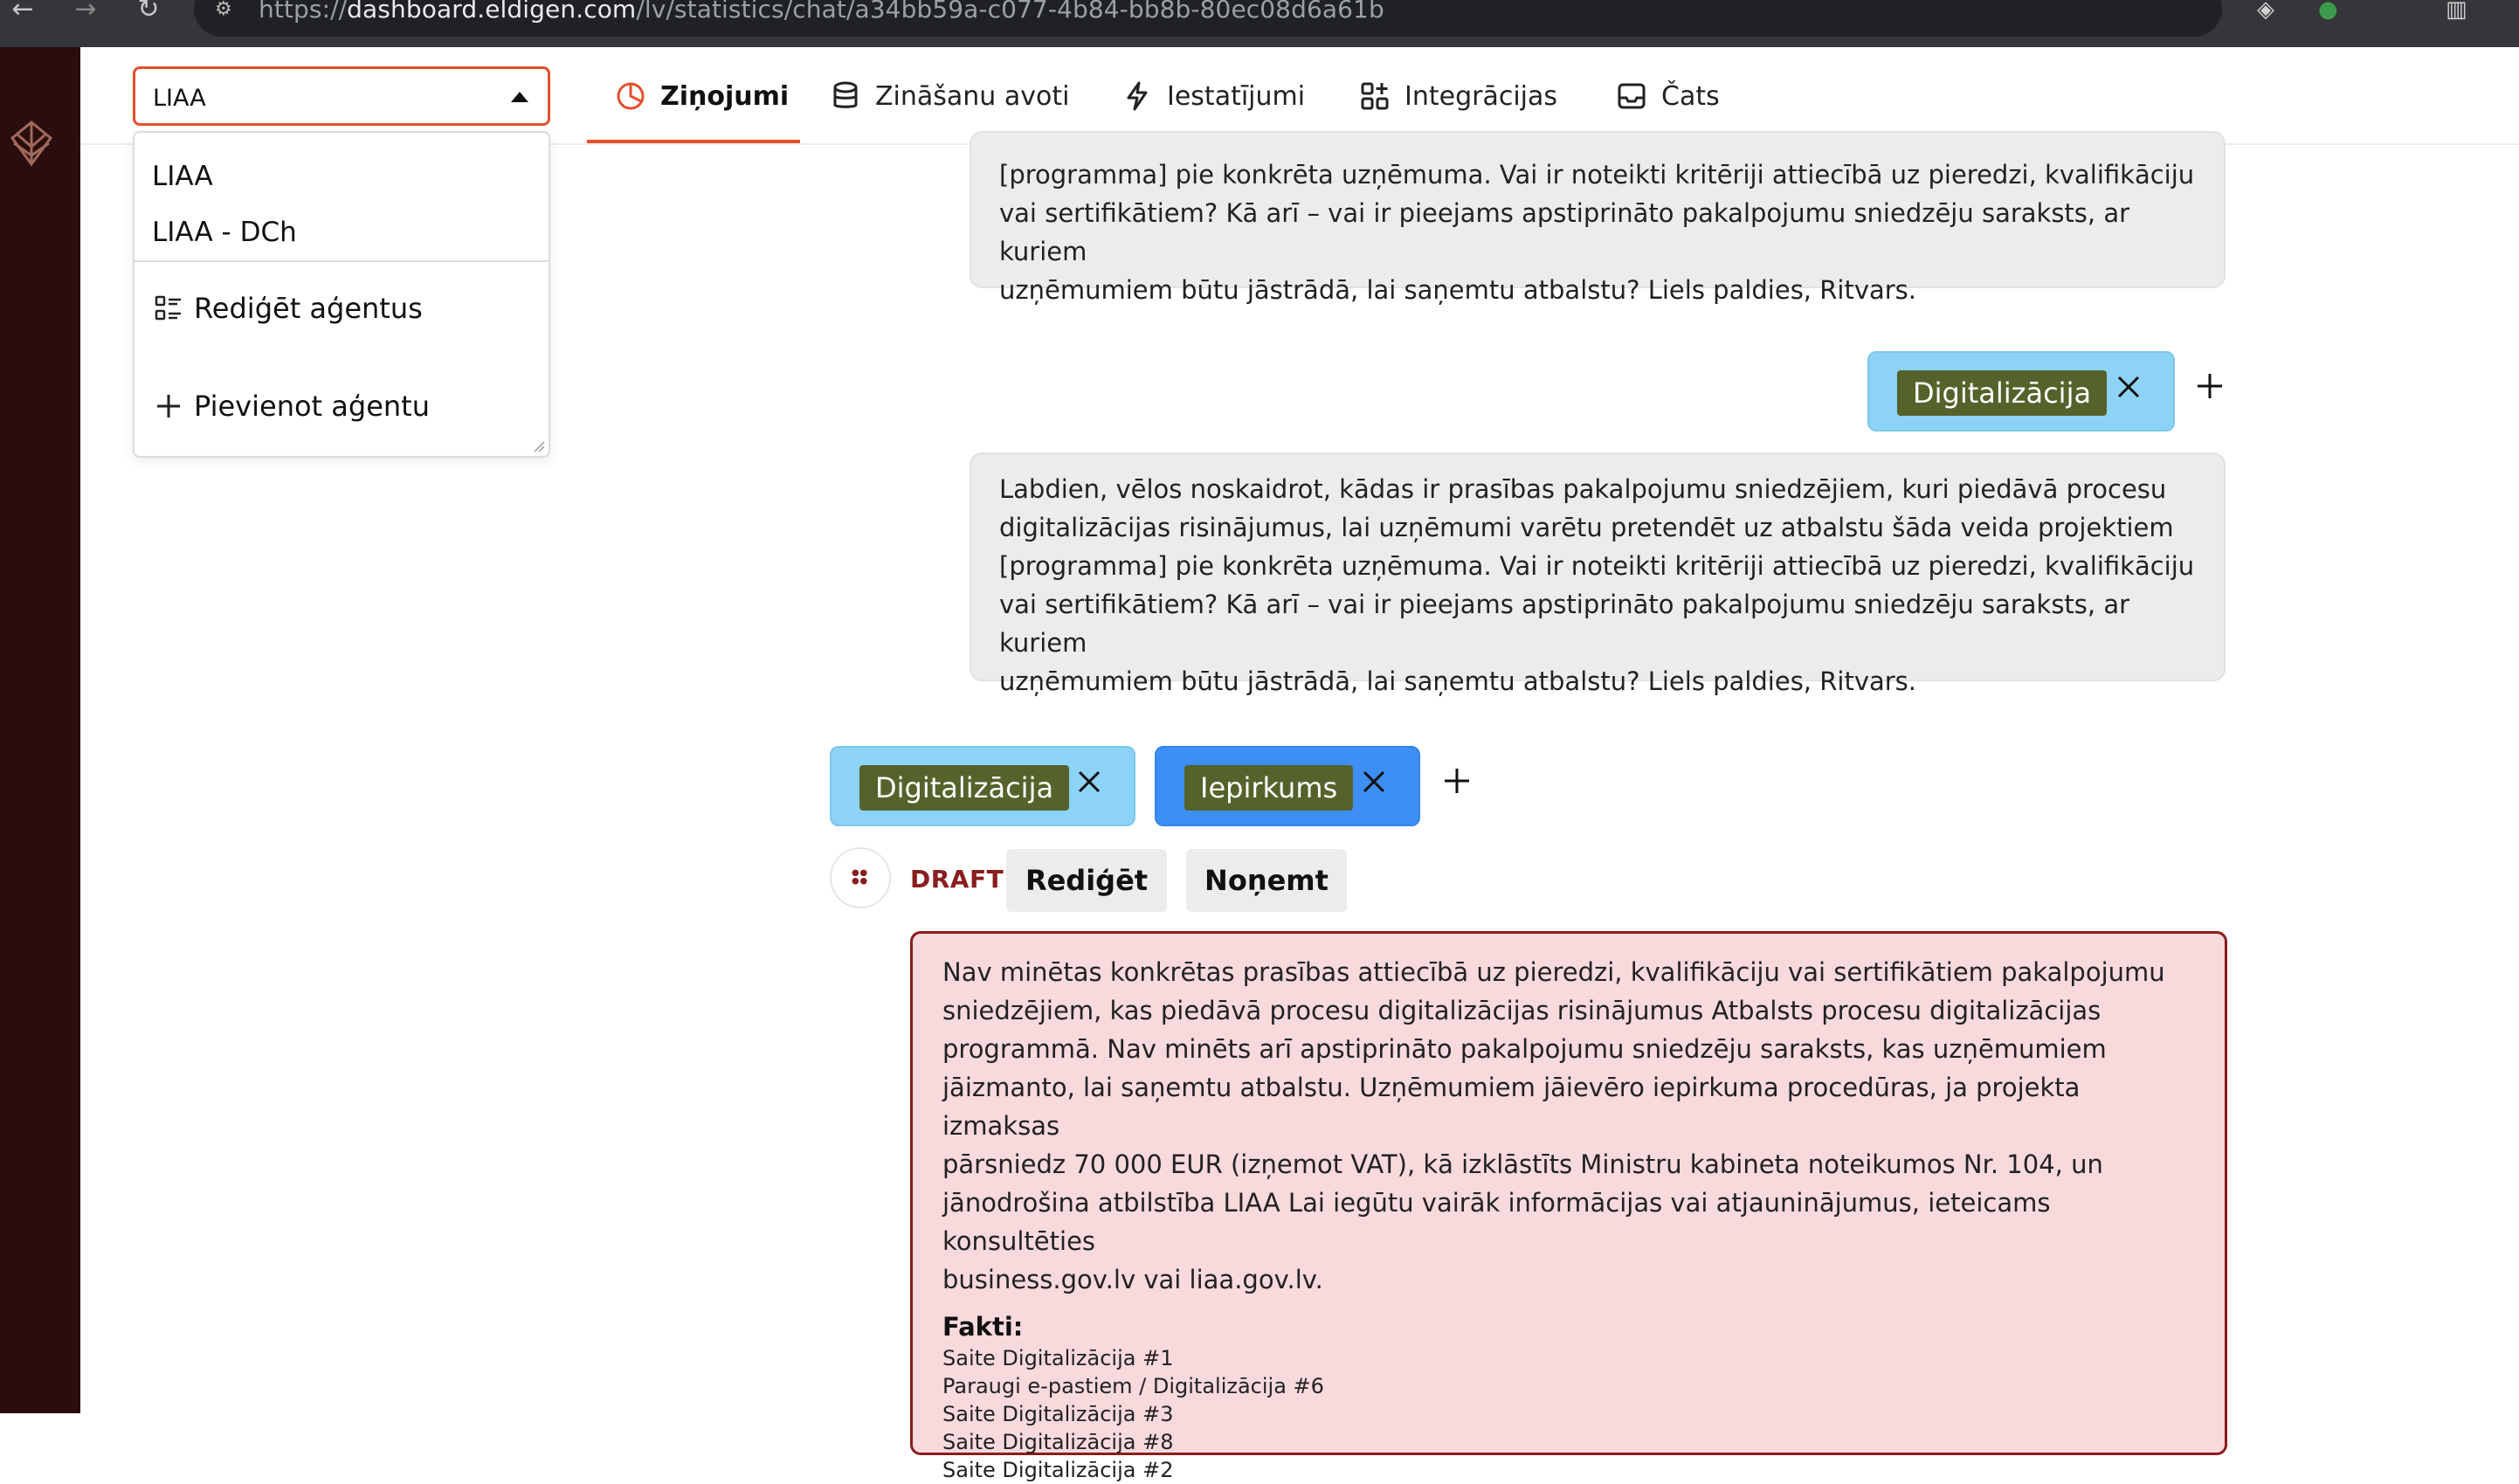 The width and height of the screenshot is (2519, 1484). What do you see at coordinates (1137, 96) in the screenshot?
I see `bolt-icon` at bounding box center [1137, 96].